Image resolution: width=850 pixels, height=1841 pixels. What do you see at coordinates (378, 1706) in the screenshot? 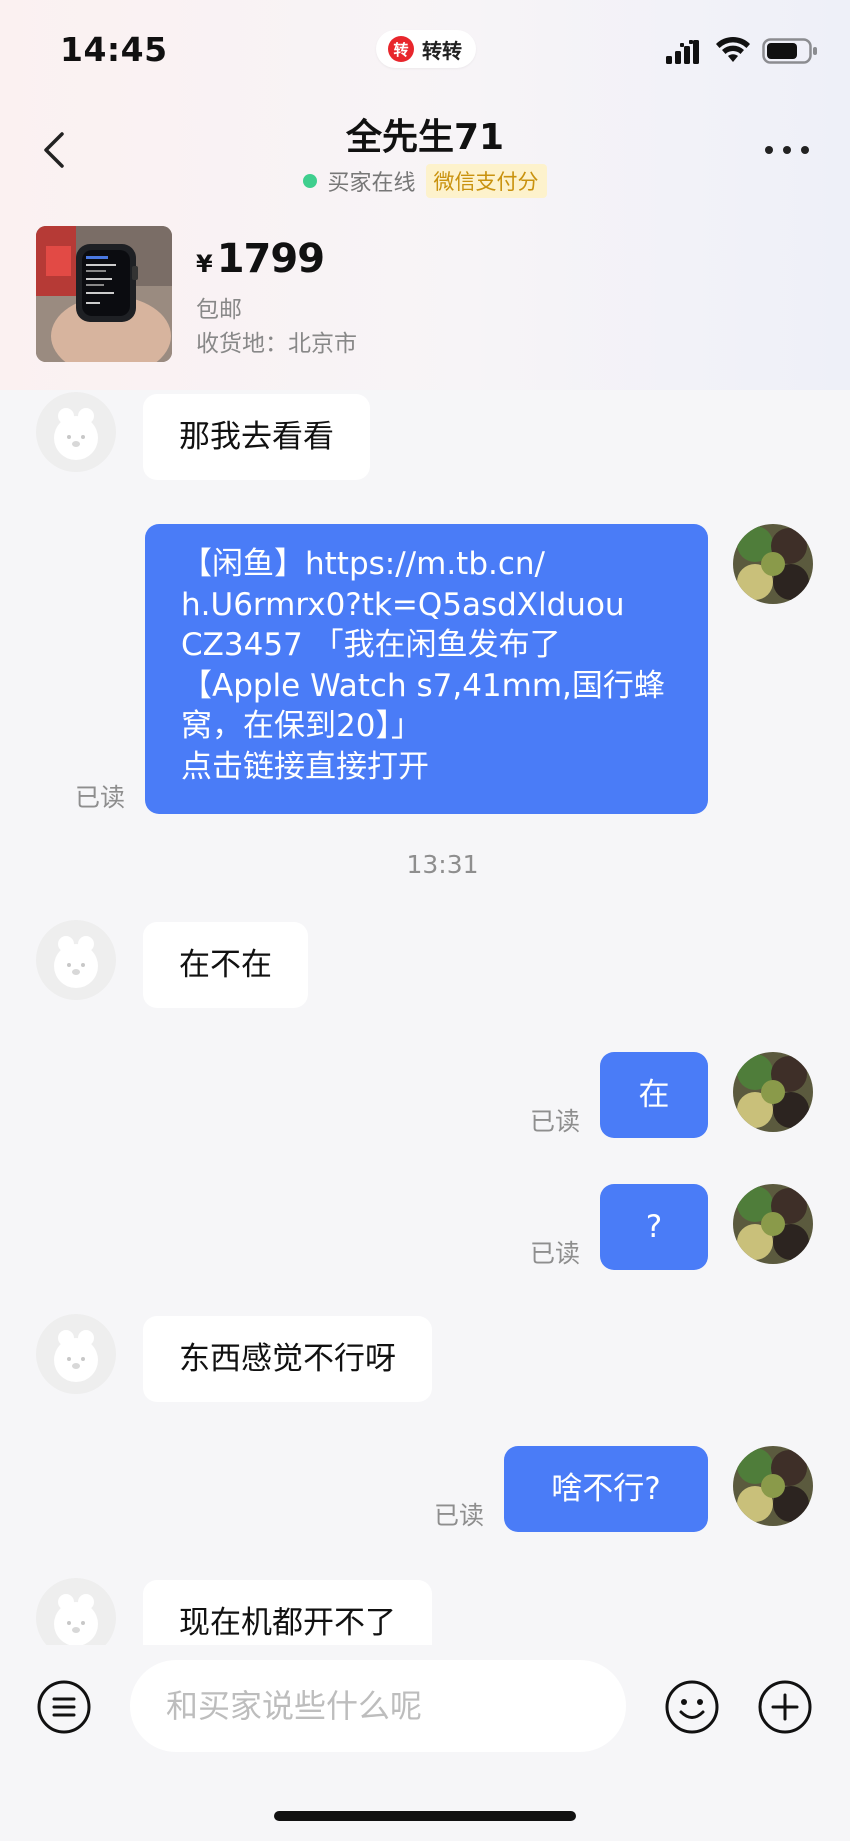
I see `message-input` at bounding box center [378, 1706].